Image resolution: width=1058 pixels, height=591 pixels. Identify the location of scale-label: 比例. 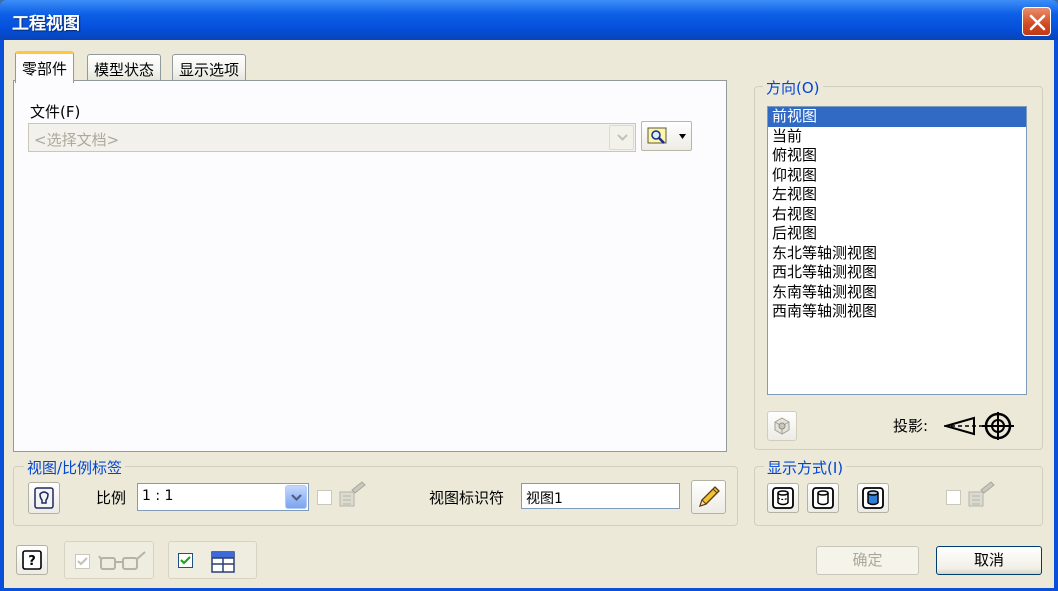
(111, 498).